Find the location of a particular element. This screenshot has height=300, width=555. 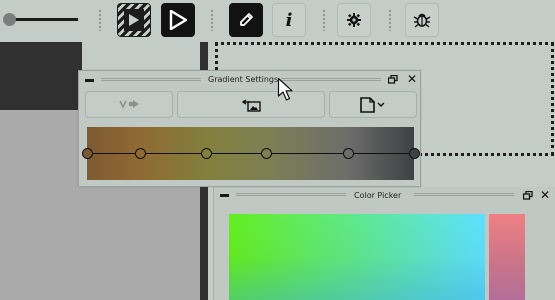

play-striped-icon is located at coordinates (134, 20).